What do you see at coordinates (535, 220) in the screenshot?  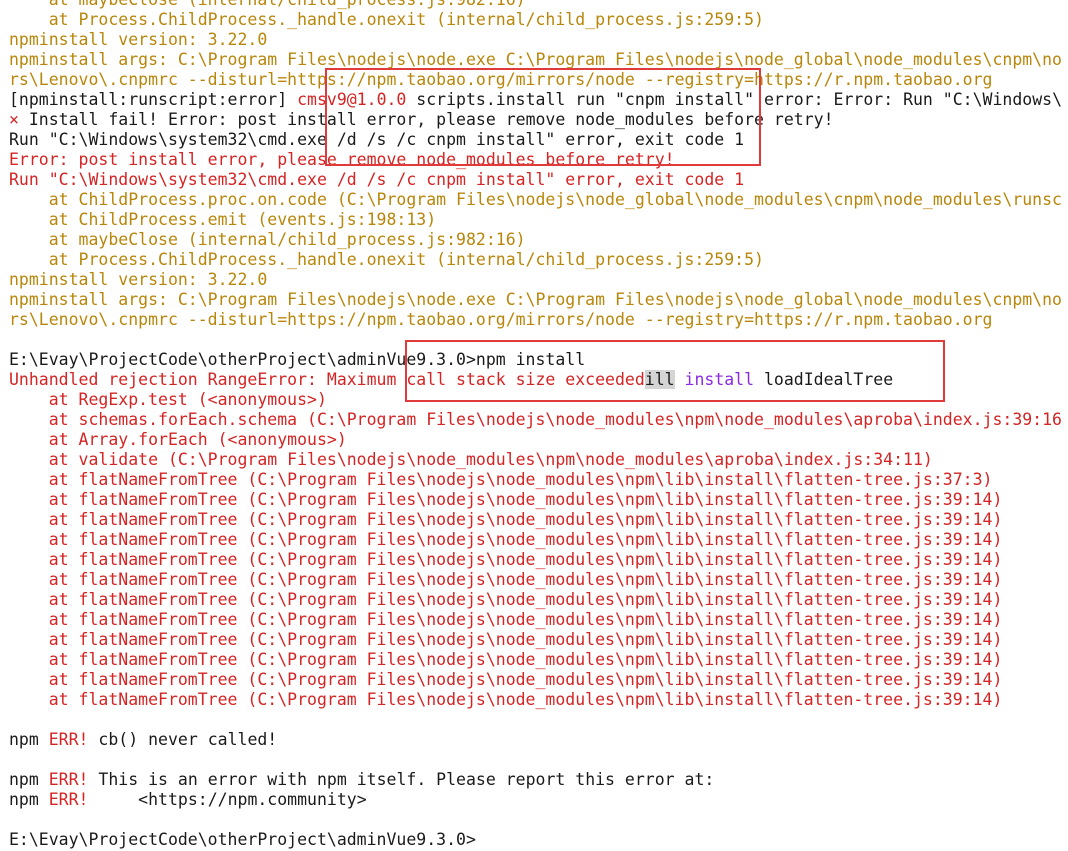 I see `terminal-line: at ChildProcess.emit (events.js:198:13)` at bounding box center [535, 220].